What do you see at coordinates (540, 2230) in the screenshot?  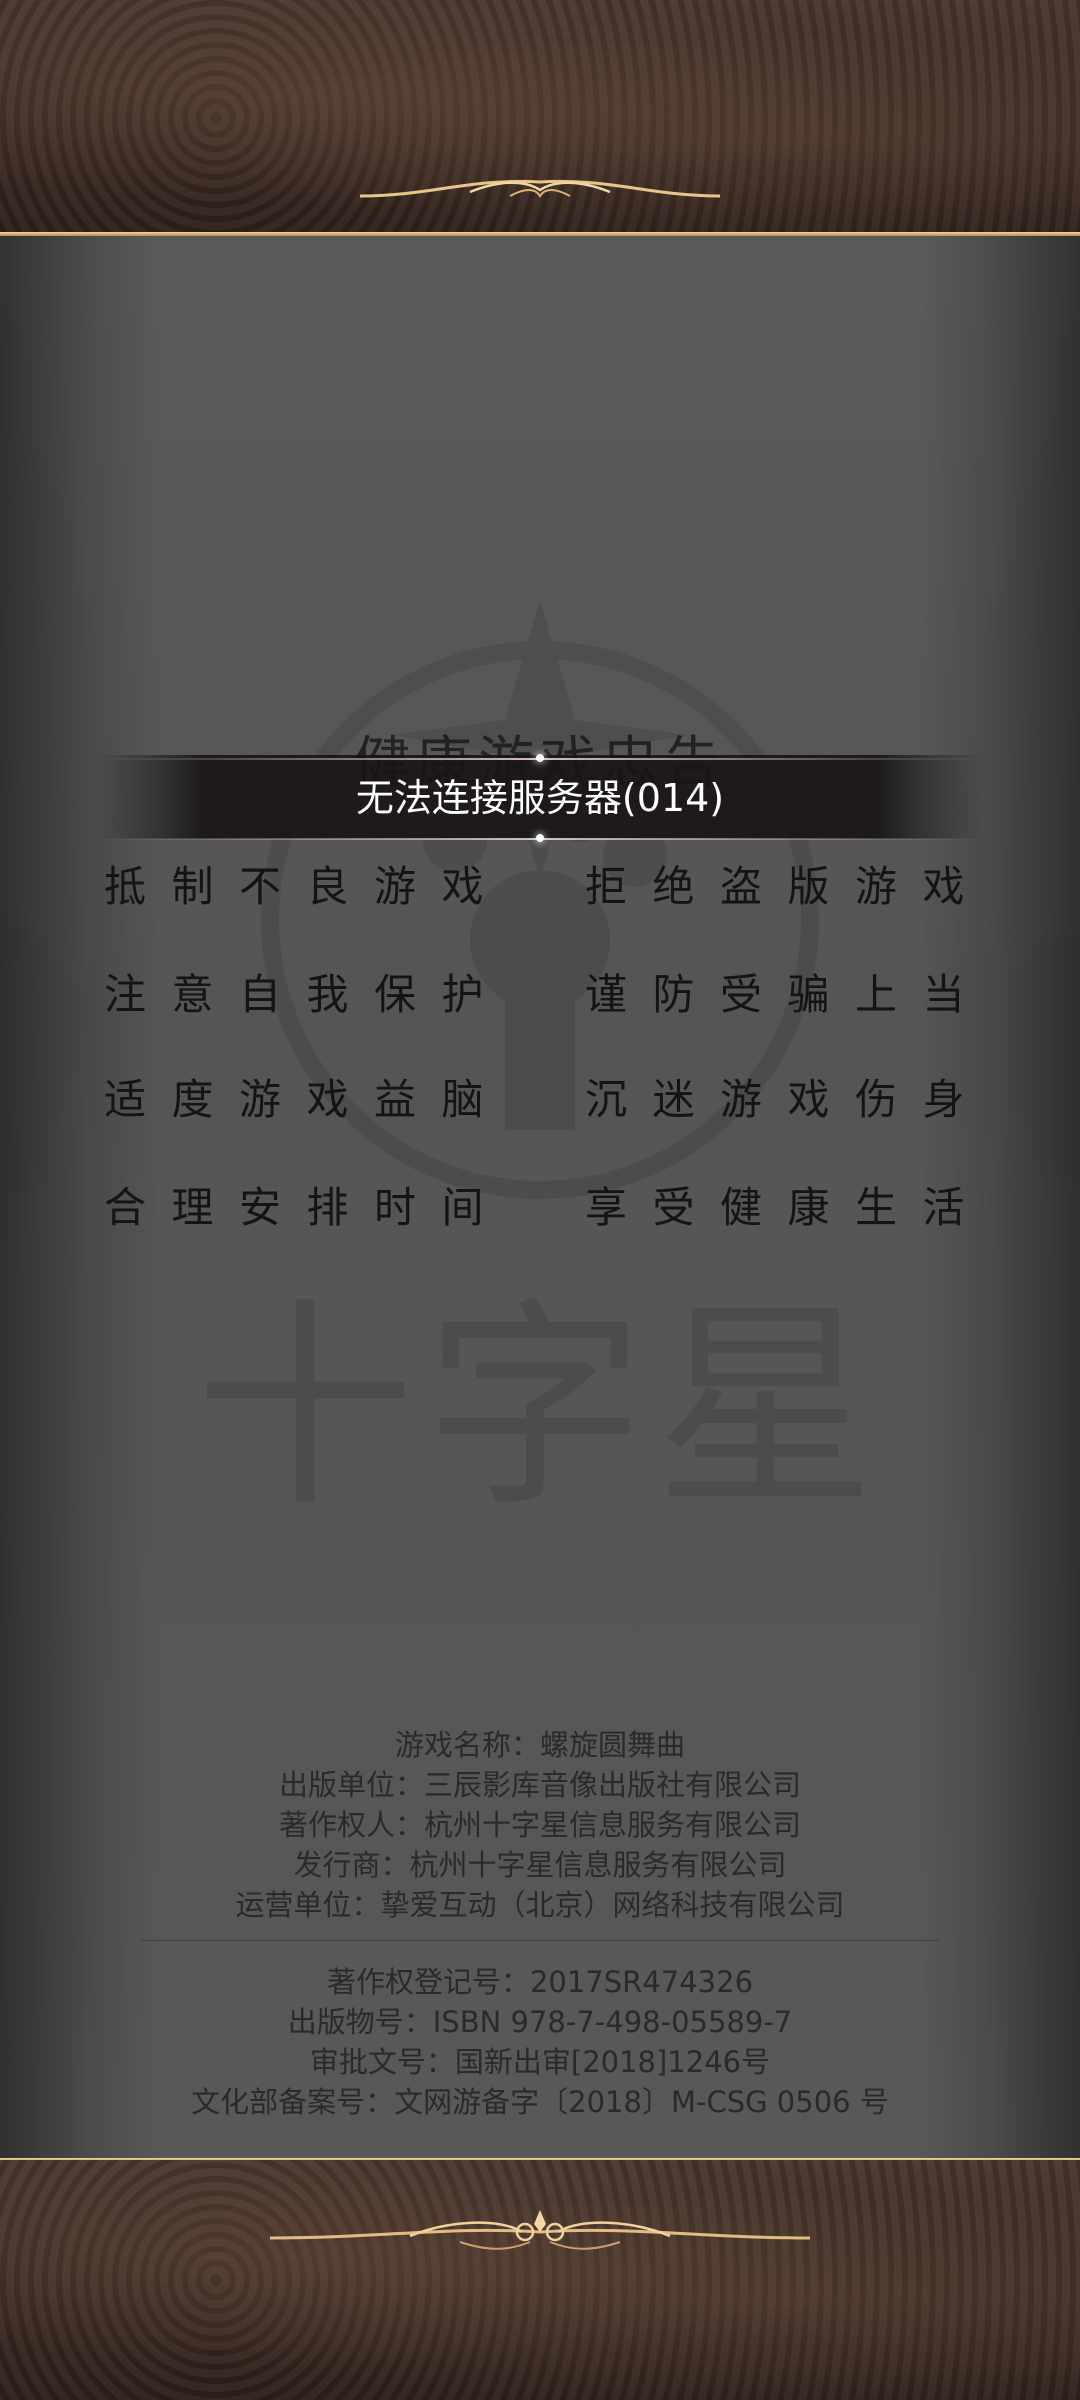 I see `bottom-flourish-ornament` at bounding box center [540, 2230].